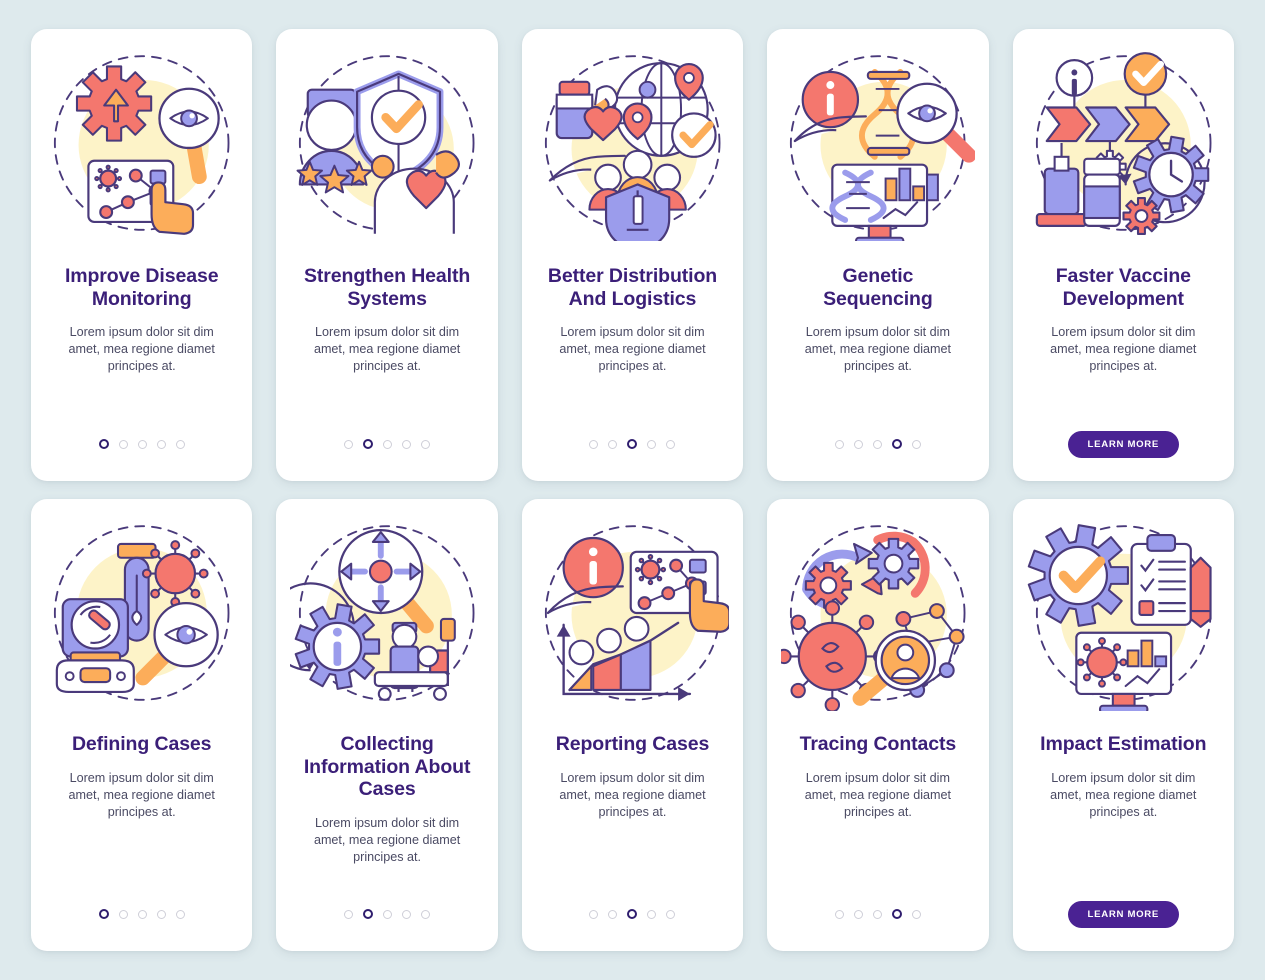 The image size is (1265, 980). What do you see at coordinates (141, 287) in the screenshot?
I see `card-title: Improve Disease Monitoring` at bounding box center [141, 287].